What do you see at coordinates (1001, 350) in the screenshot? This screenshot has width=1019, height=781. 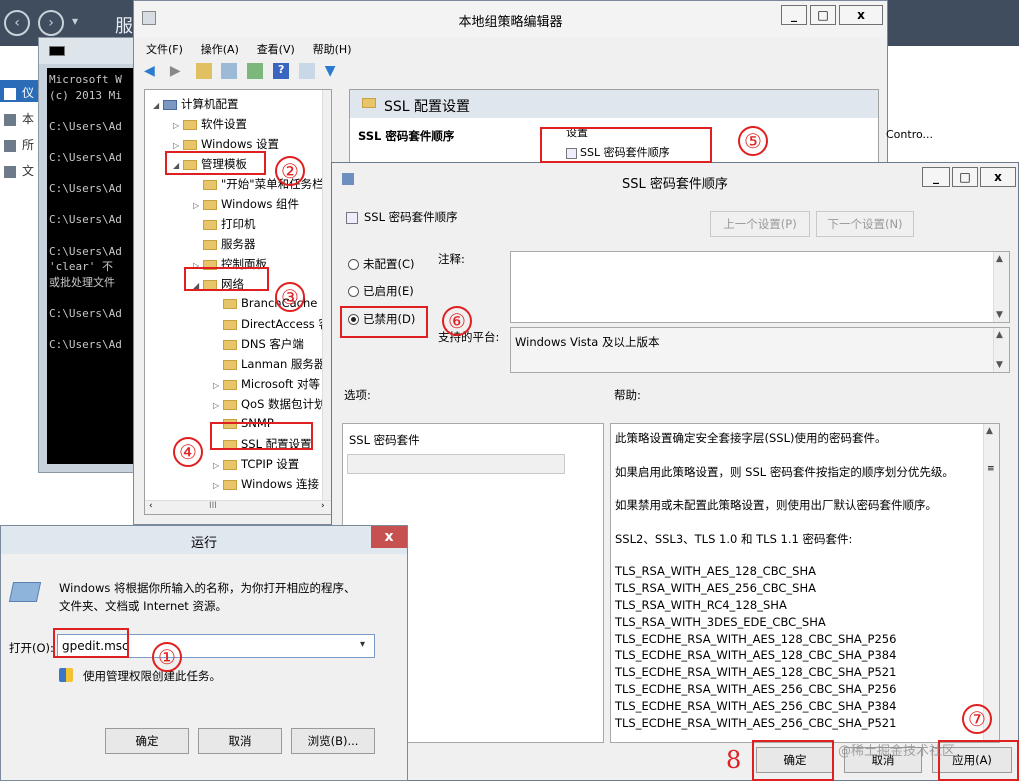 I see `platform-scrollbar: ▲ ▼` at bounding box center [1001, 350].